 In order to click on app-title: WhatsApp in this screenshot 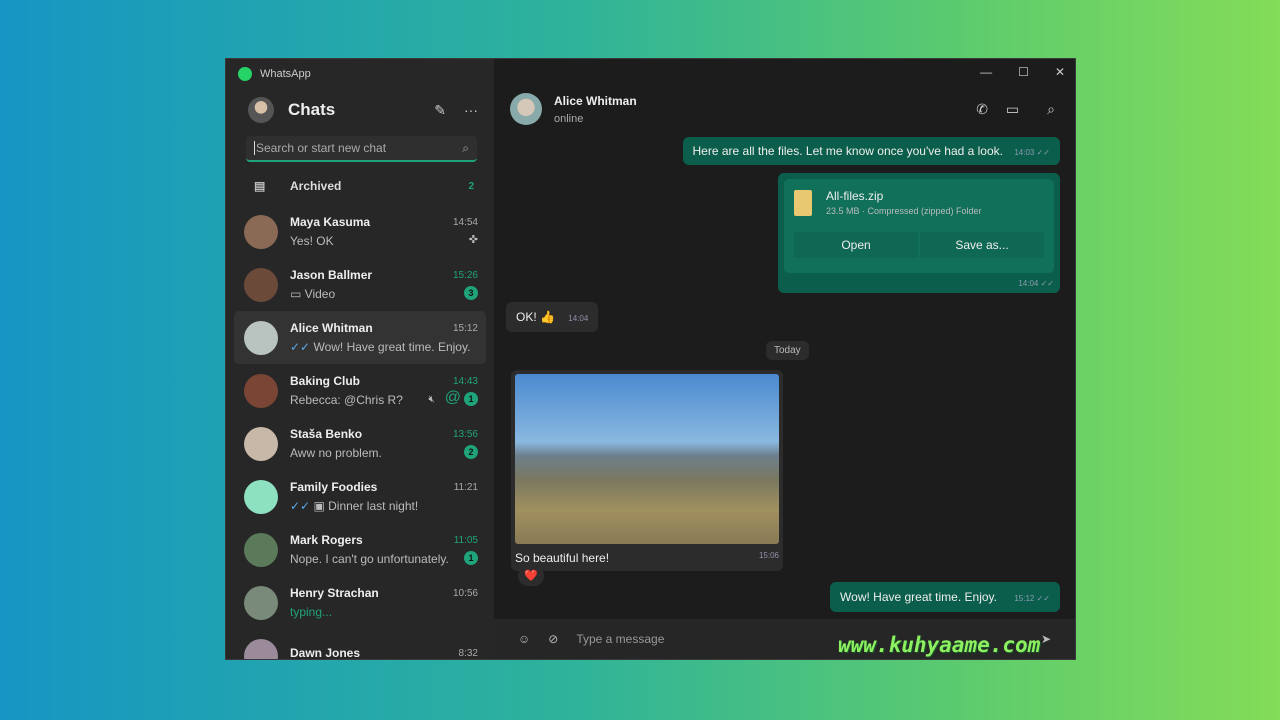, I will do `click(285, 74)`.